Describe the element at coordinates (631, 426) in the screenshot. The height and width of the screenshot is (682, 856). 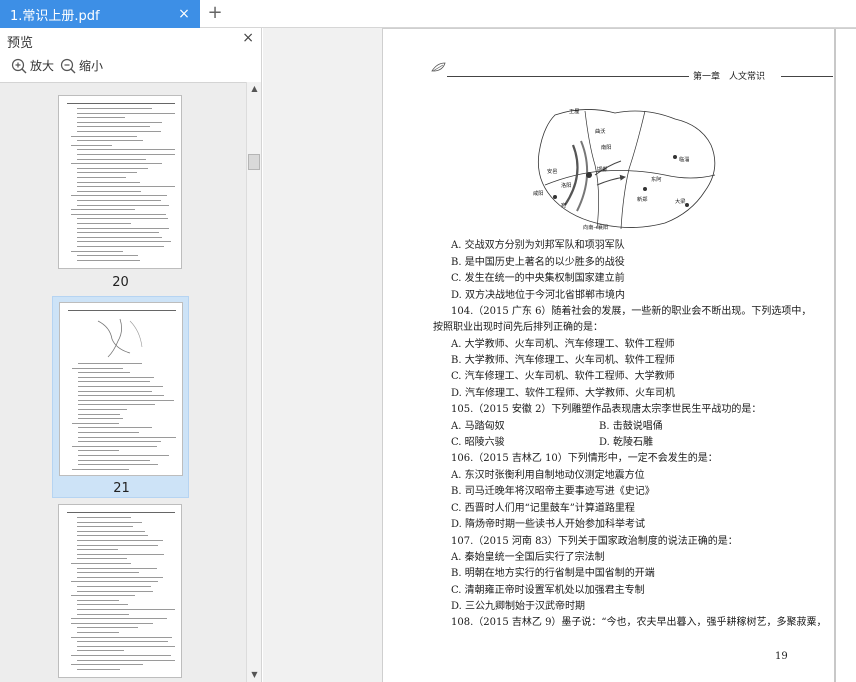
I see `option-line: B. 击鼓说唱俑` at that location.